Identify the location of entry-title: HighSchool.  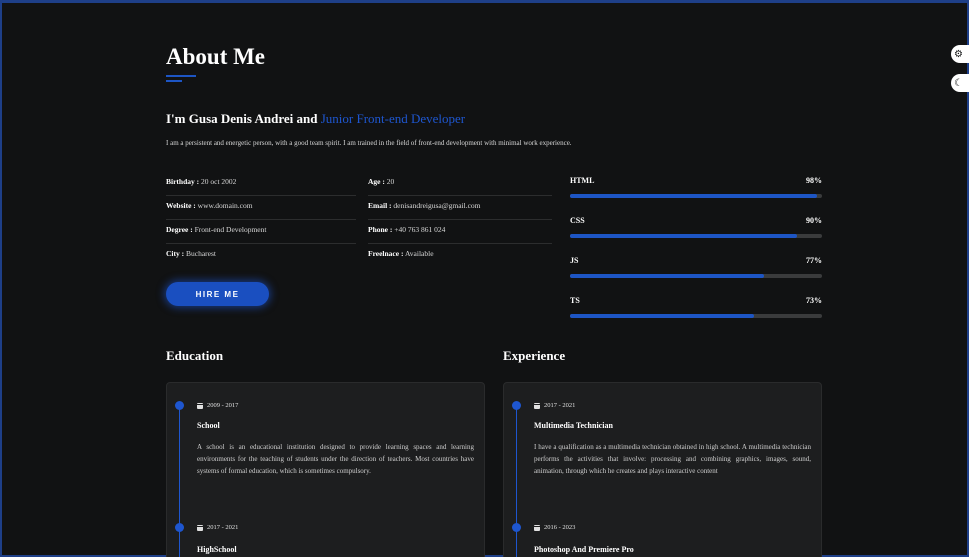
(217, 549).